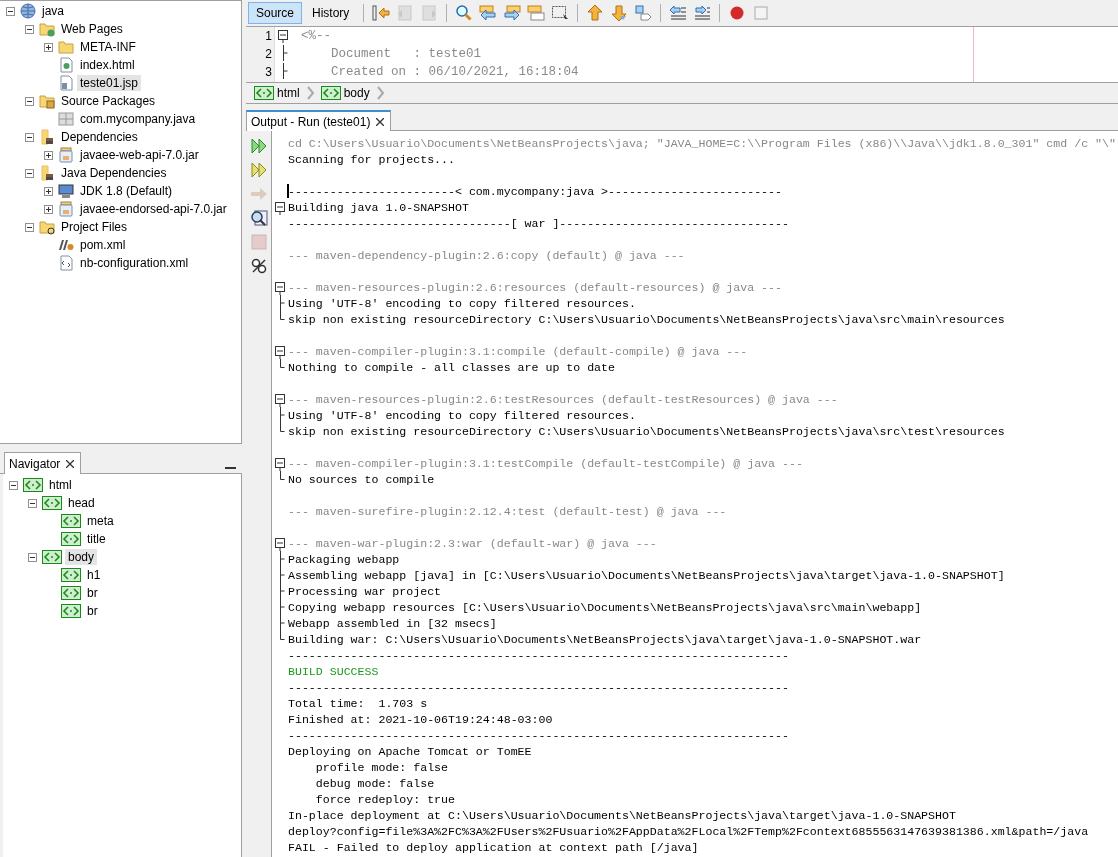 Image resolution: width=1118 pixels, height=857 pixels. What do you see at coordinates (605, 639) in the screenshot?
I see `console-line: Building war: C:\Users\Usuario\Documents\NetBeansProjects\java\target\java-1.0-SNAPSHOT.war` at bounding box center [605, 639].